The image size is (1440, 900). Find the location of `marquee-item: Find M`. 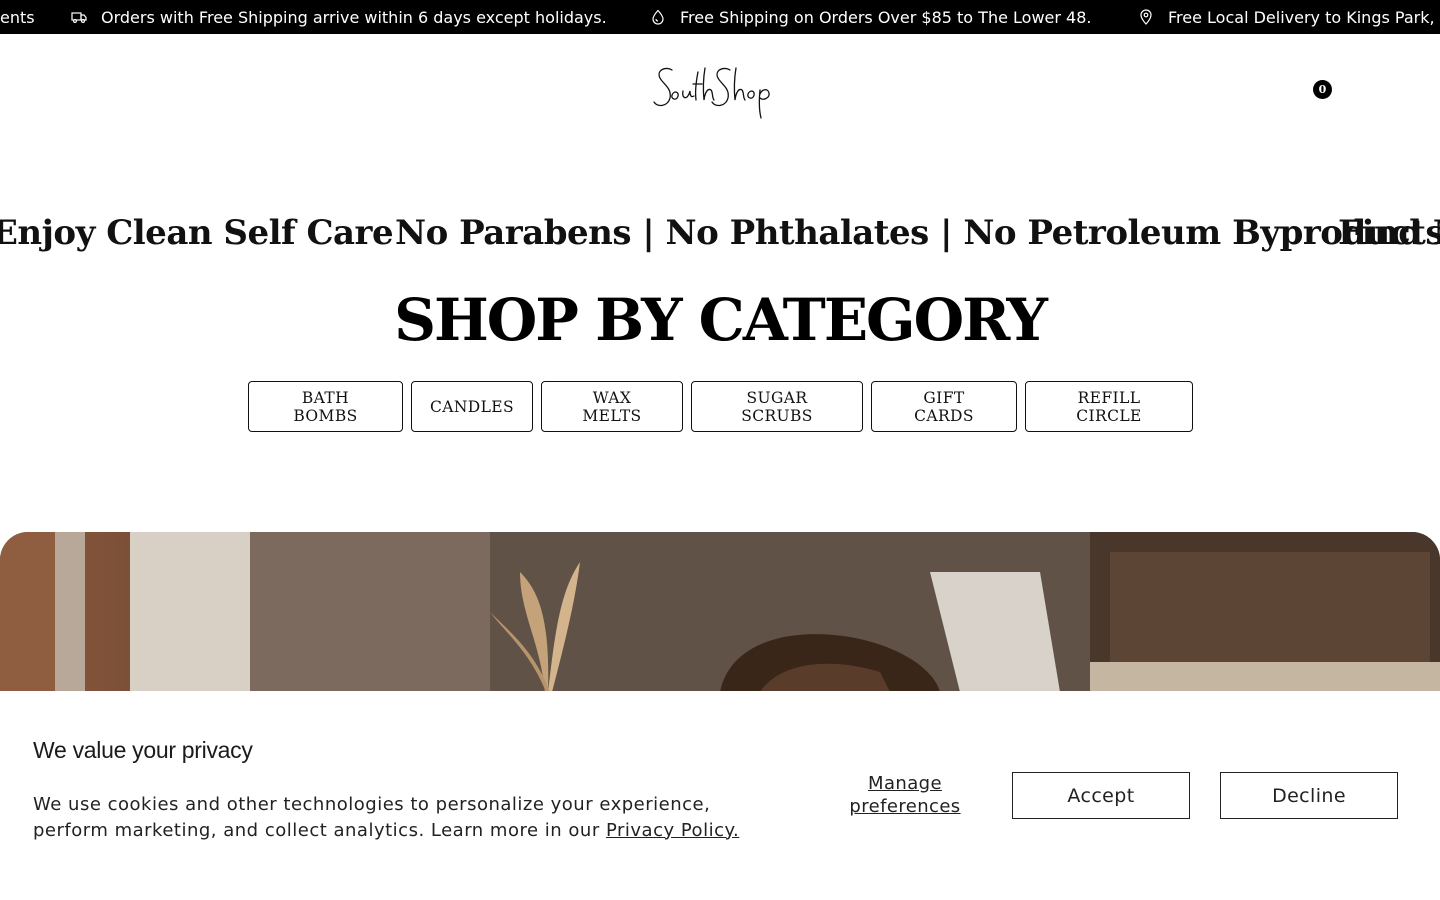

marquee-item: Find M is located at coordinates (1389, 233).